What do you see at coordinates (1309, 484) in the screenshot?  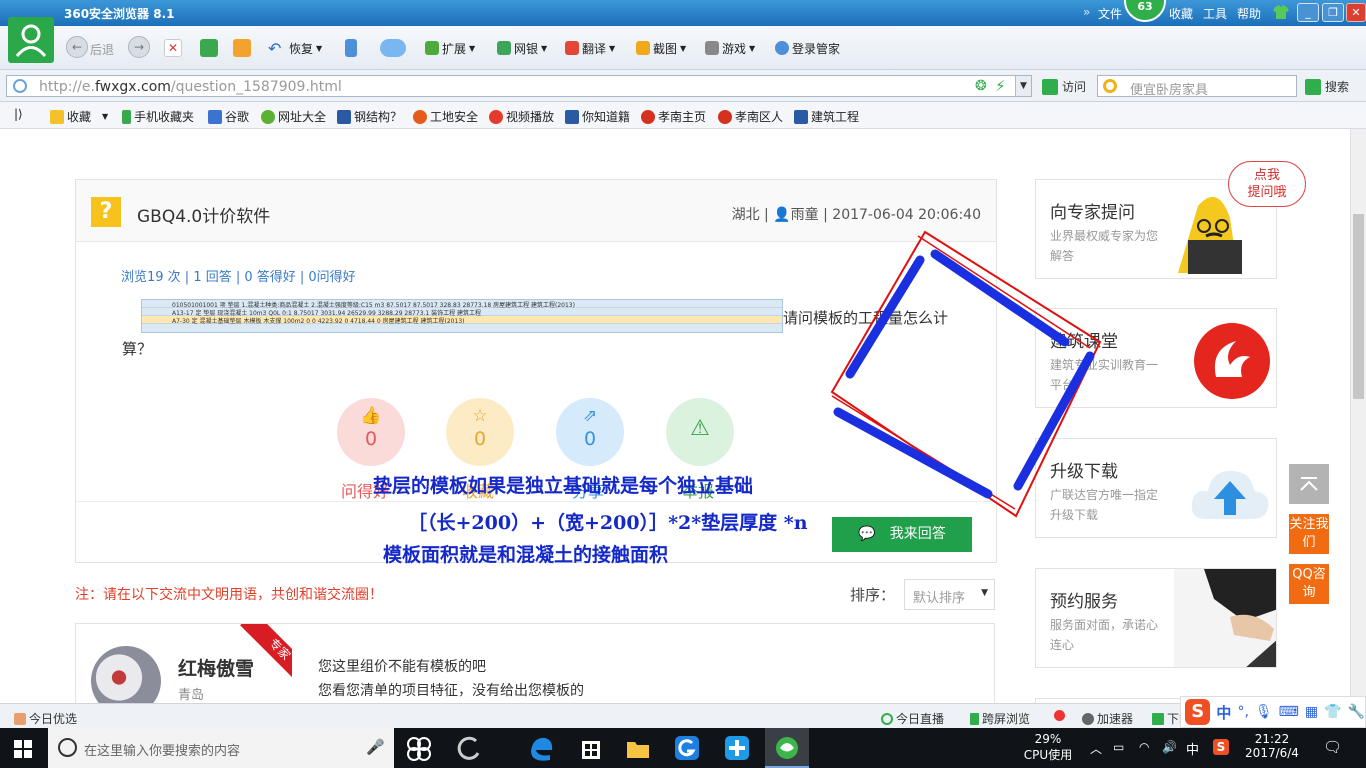 I see `back-to-top-button` at bounding box center [1309, 484].